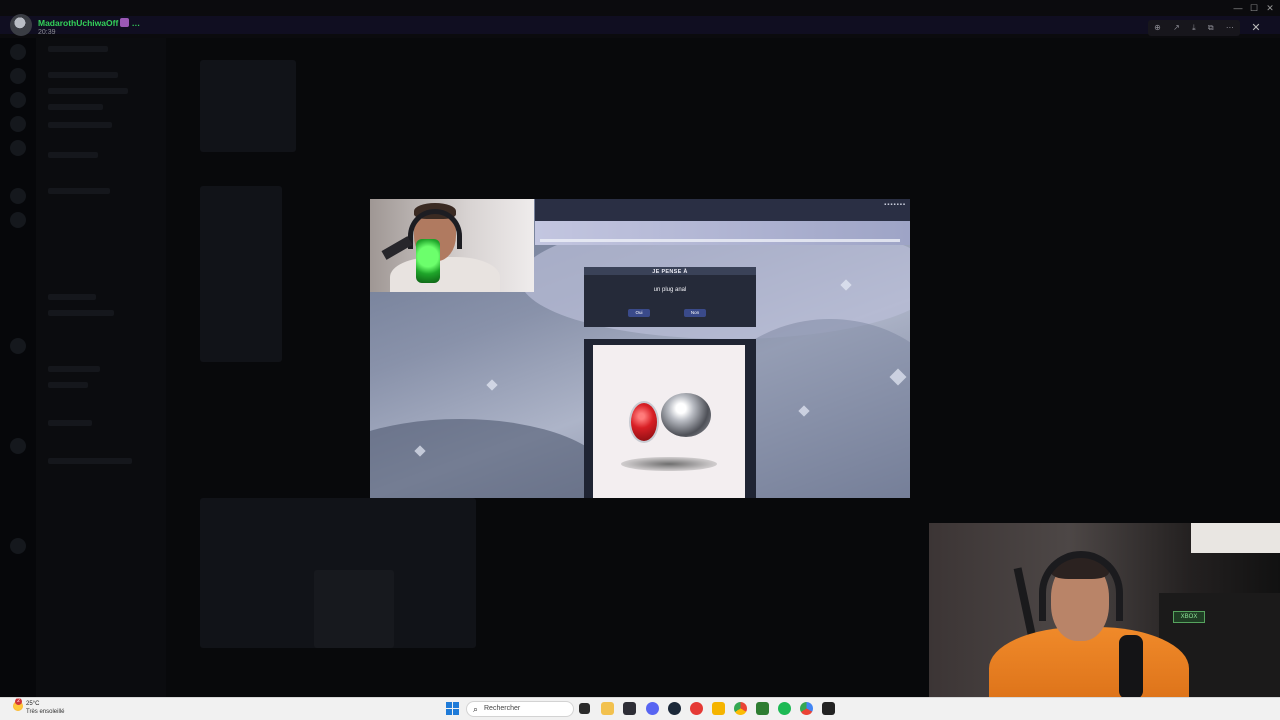 The width and height of the screenshot is (1280, 720). I want to click on taskbar-search: ⌕ Rechercher, so click(520, 709).